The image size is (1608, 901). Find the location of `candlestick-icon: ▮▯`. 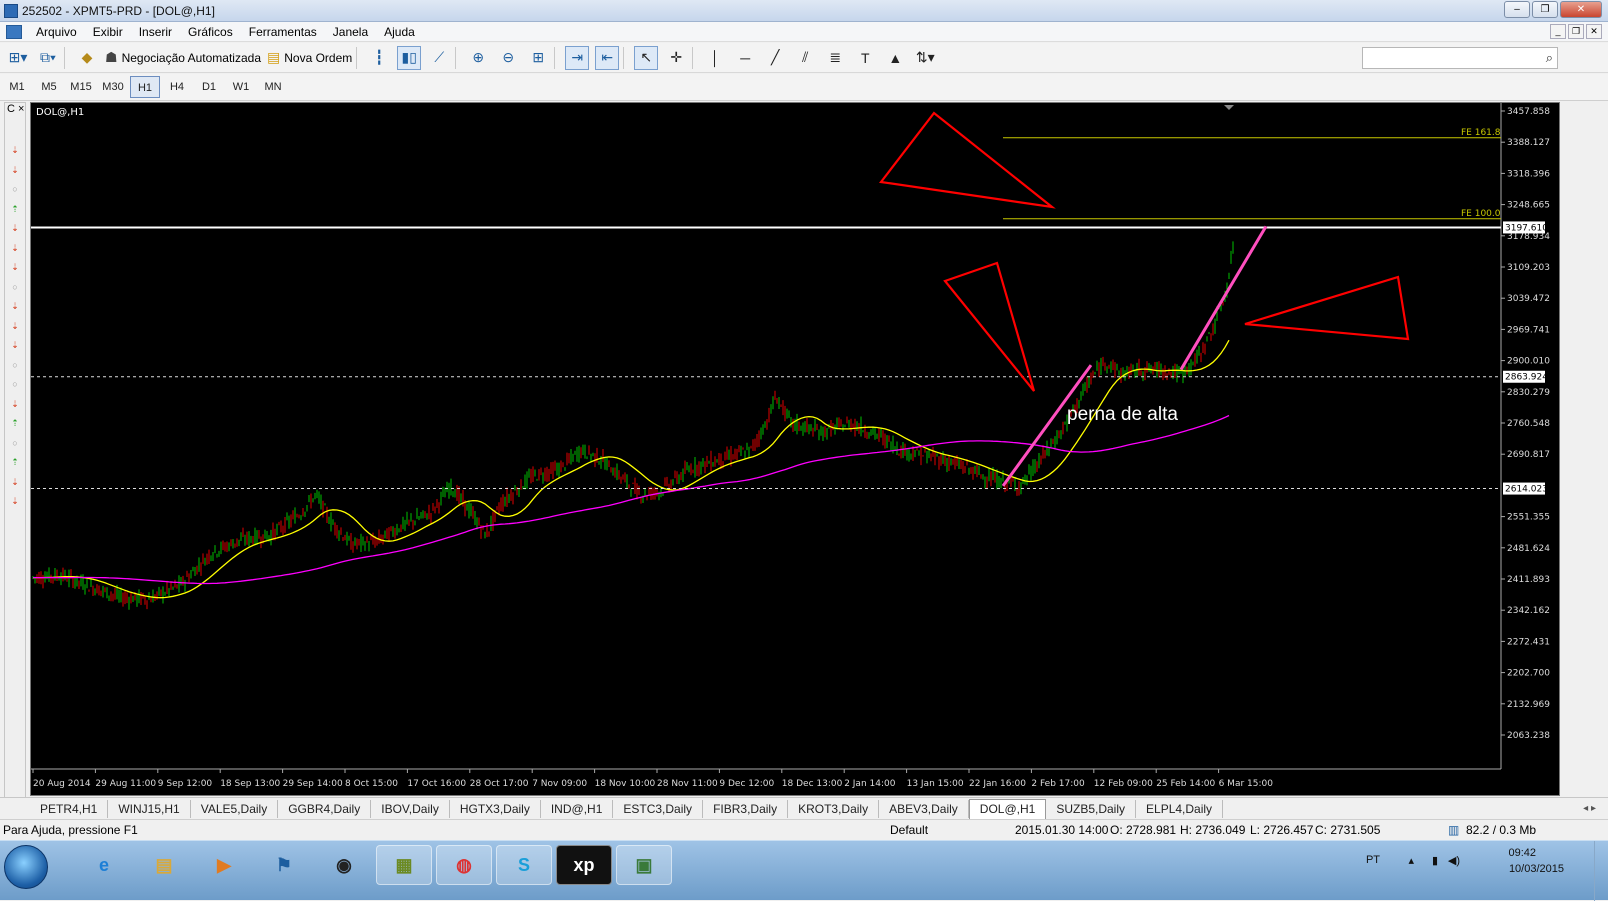

candlestick-icon: ▮▯ is located at coordinates (409, 57).